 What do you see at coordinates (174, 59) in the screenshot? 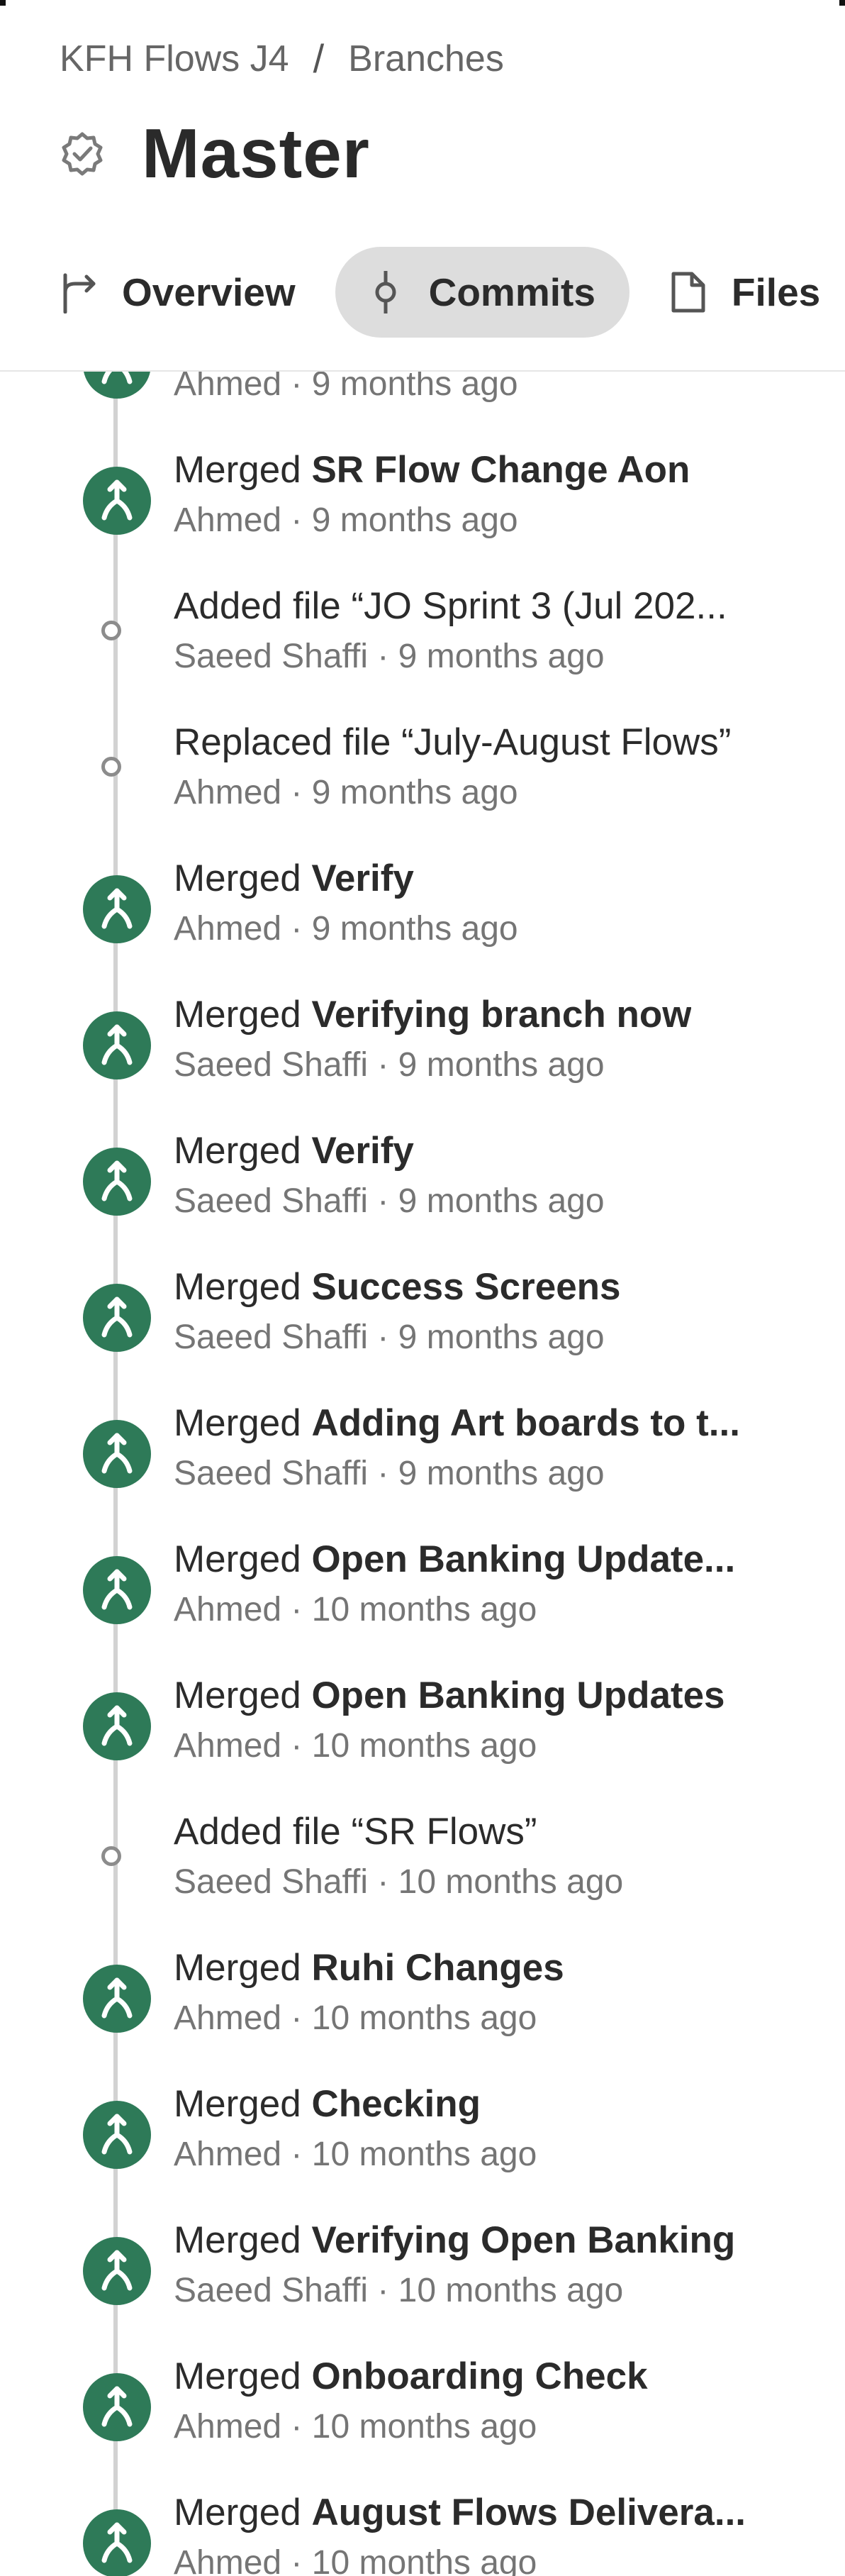
I see `breadcrumb-project-link: KFH Flows J4` at bounding box center [174, 59].